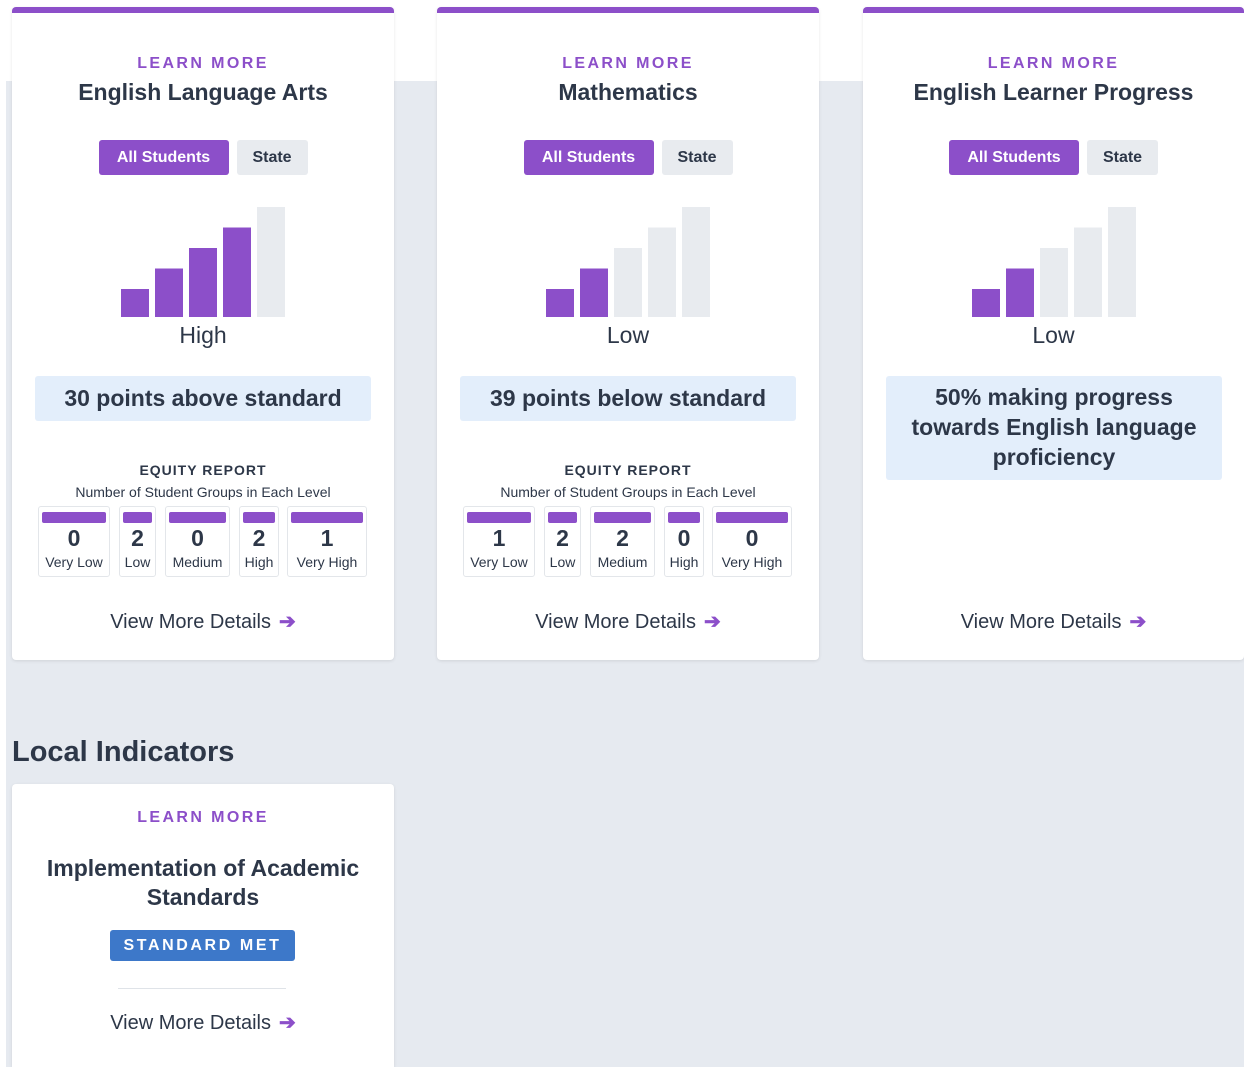  I want to click on card-title-line: Standards, so click(203, 897).